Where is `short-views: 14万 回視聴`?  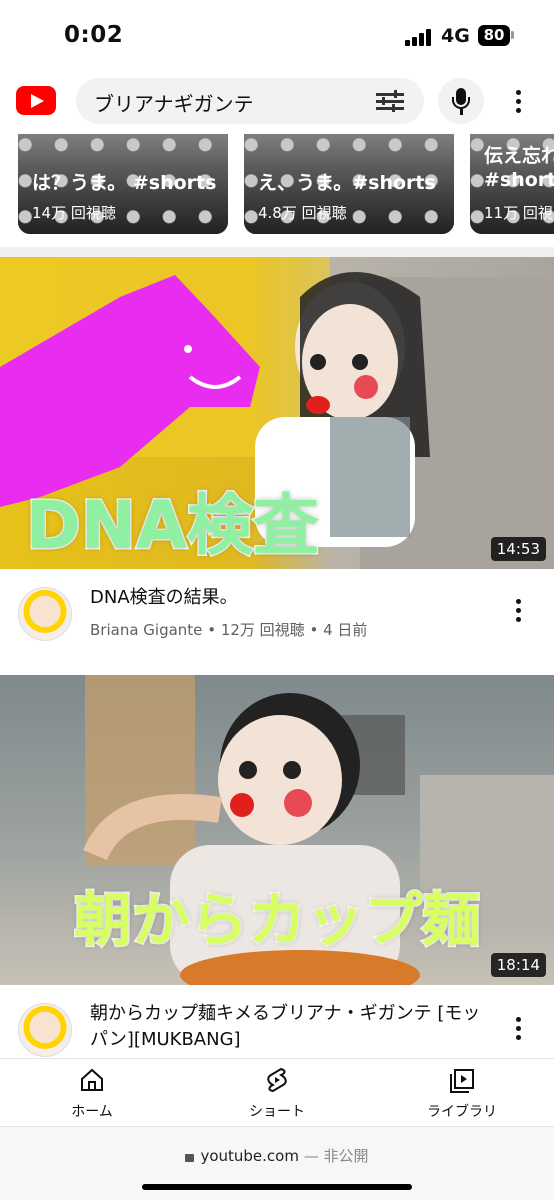
short-views: 14万 回視聴 is located at coordinates (74, 213).